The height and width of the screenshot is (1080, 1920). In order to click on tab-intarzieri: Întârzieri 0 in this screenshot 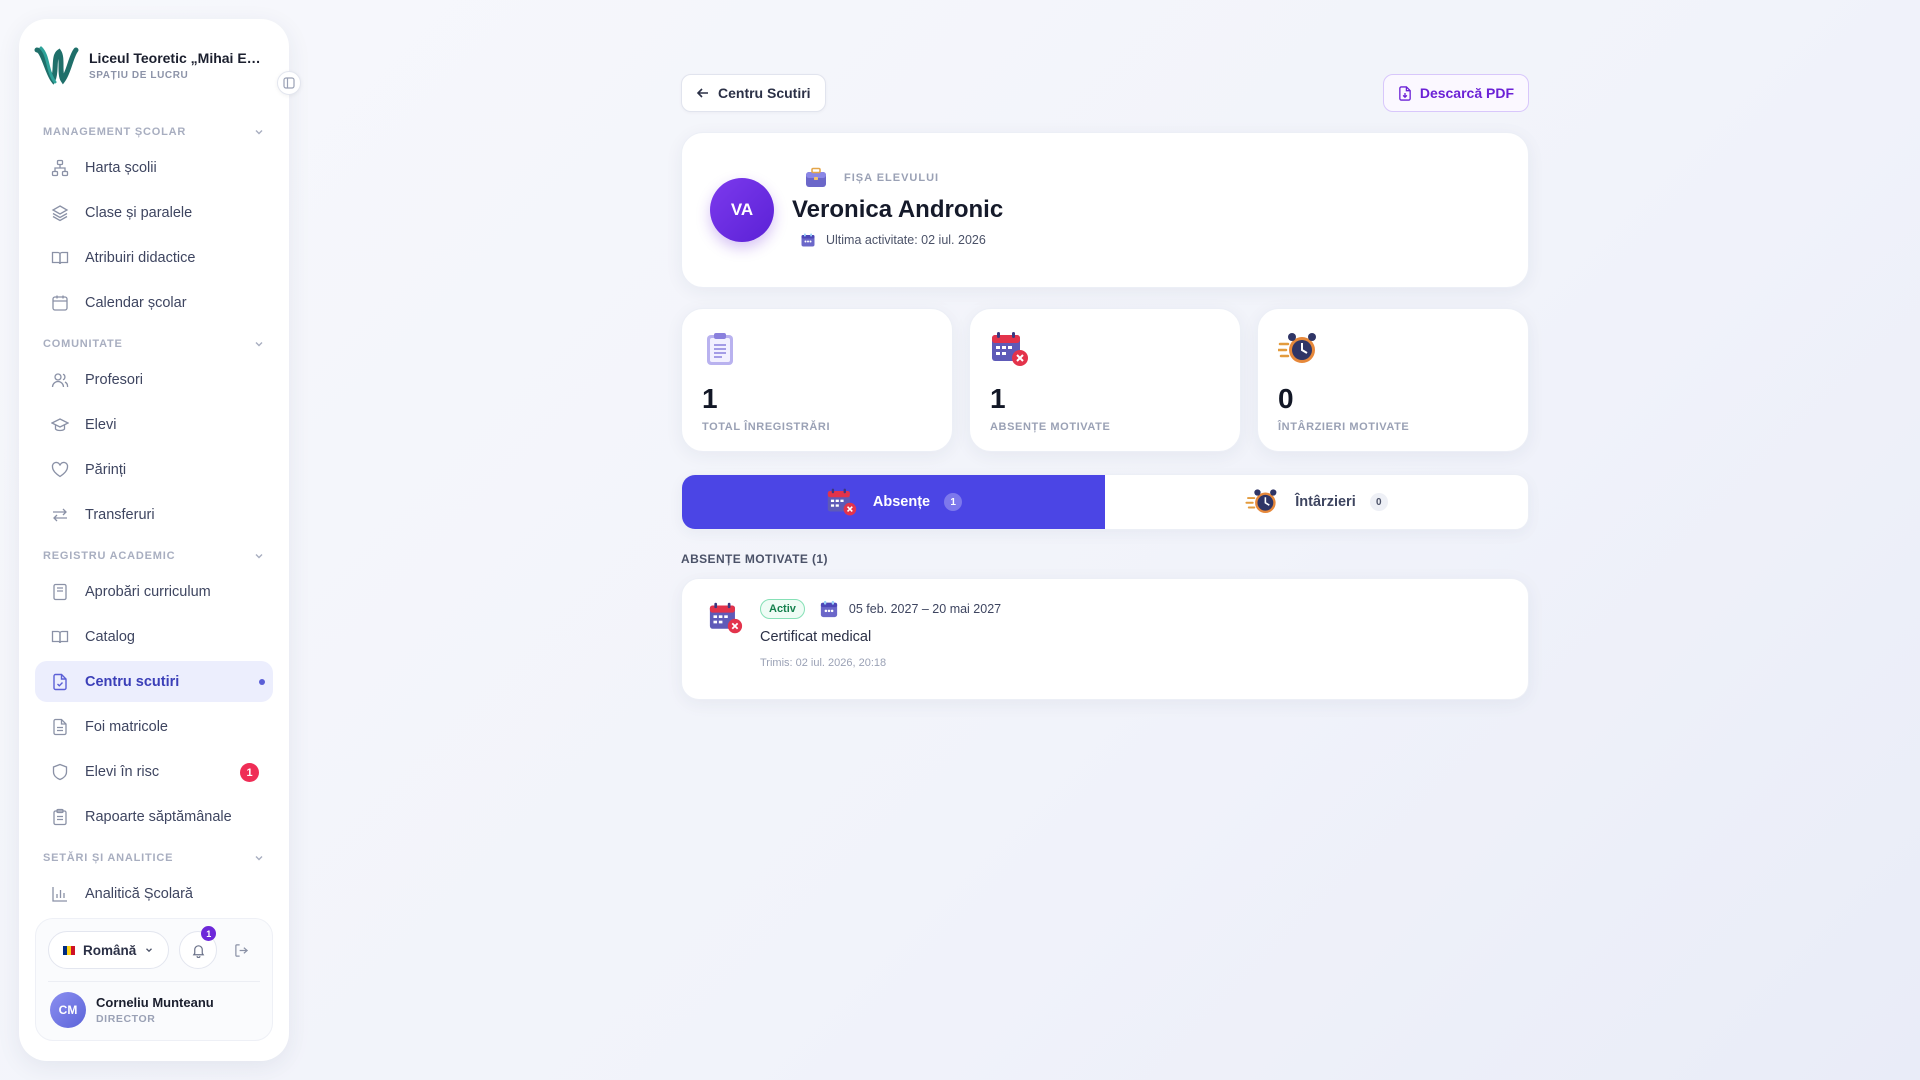, I will do `click(1316, 502)`.